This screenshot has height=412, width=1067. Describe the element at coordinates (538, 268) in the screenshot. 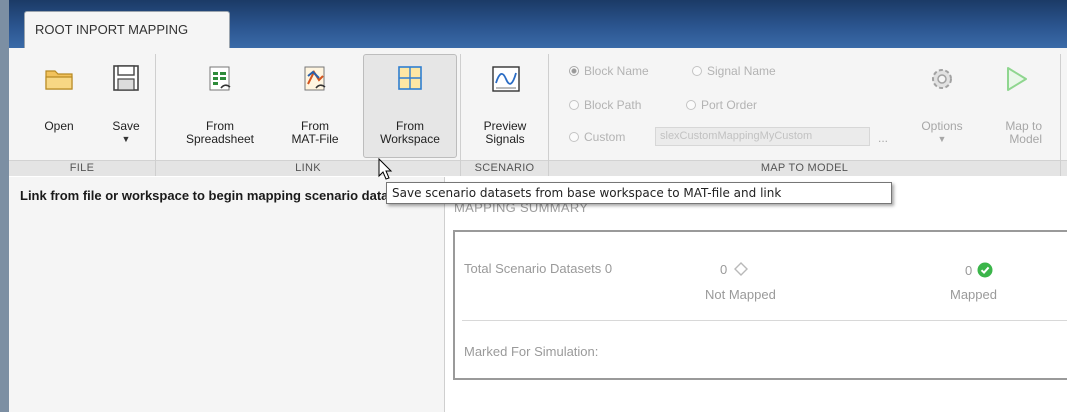

I see `total-datasets-label: Total Scenario Datasets 0` at that location.